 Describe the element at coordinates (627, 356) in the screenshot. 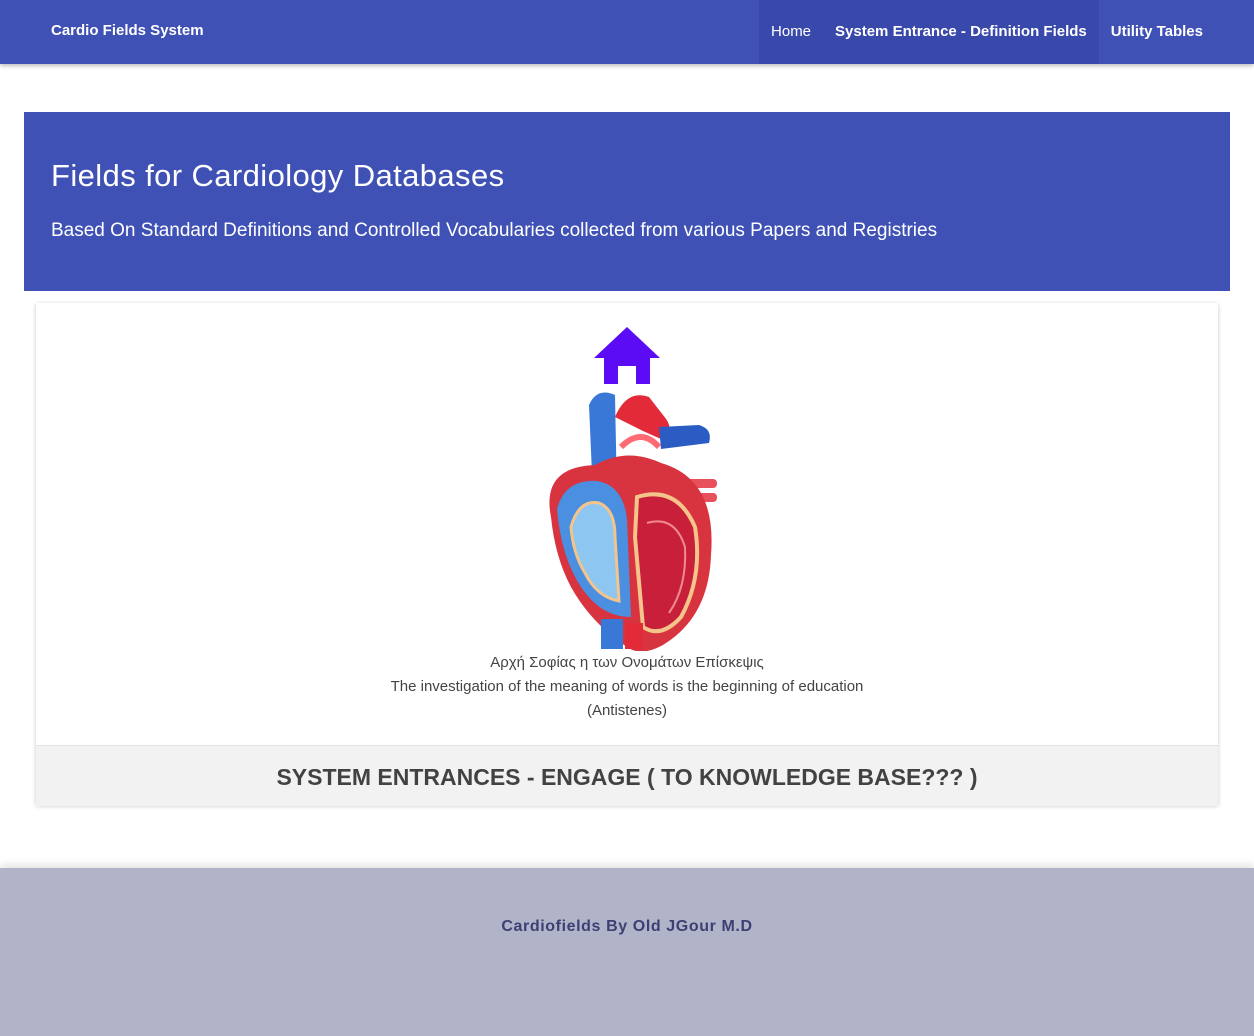

I see `home-icon` at that location.